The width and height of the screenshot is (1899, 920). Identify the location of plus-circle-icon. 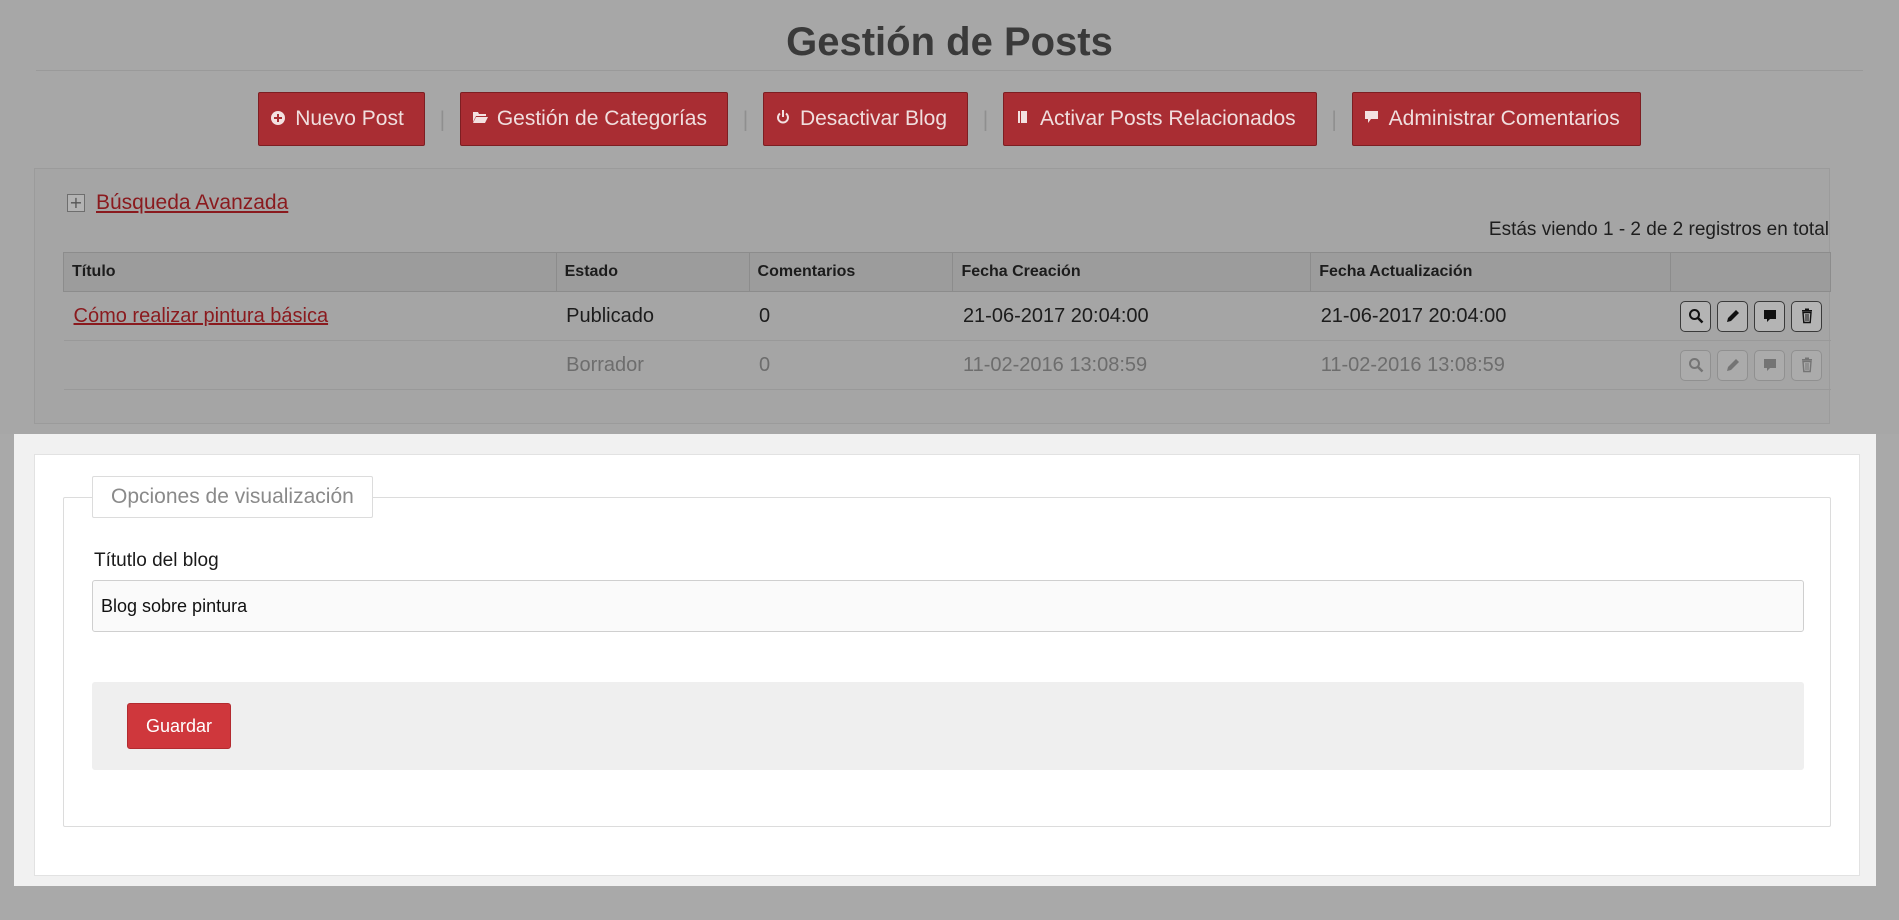
(278, 119).